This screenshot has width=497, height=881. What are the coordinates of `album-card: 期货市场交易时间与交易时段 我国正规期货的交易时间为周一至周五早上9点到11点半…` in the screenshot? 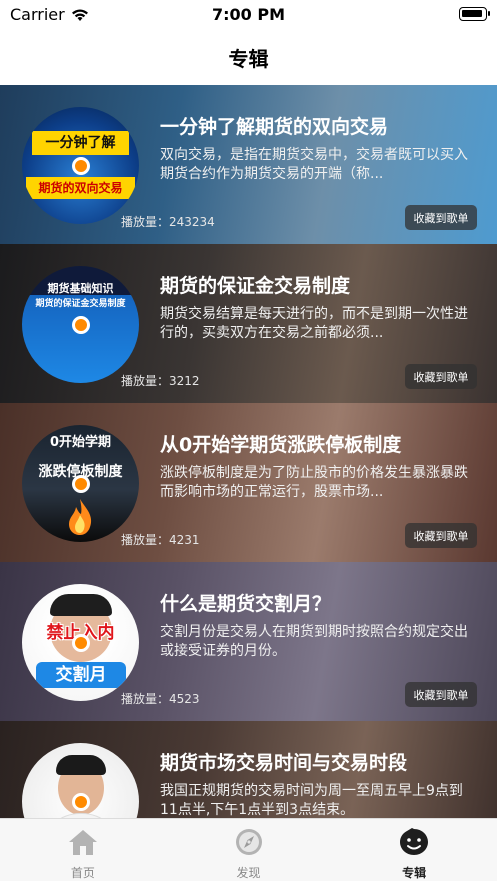 It's located at (248, 769).